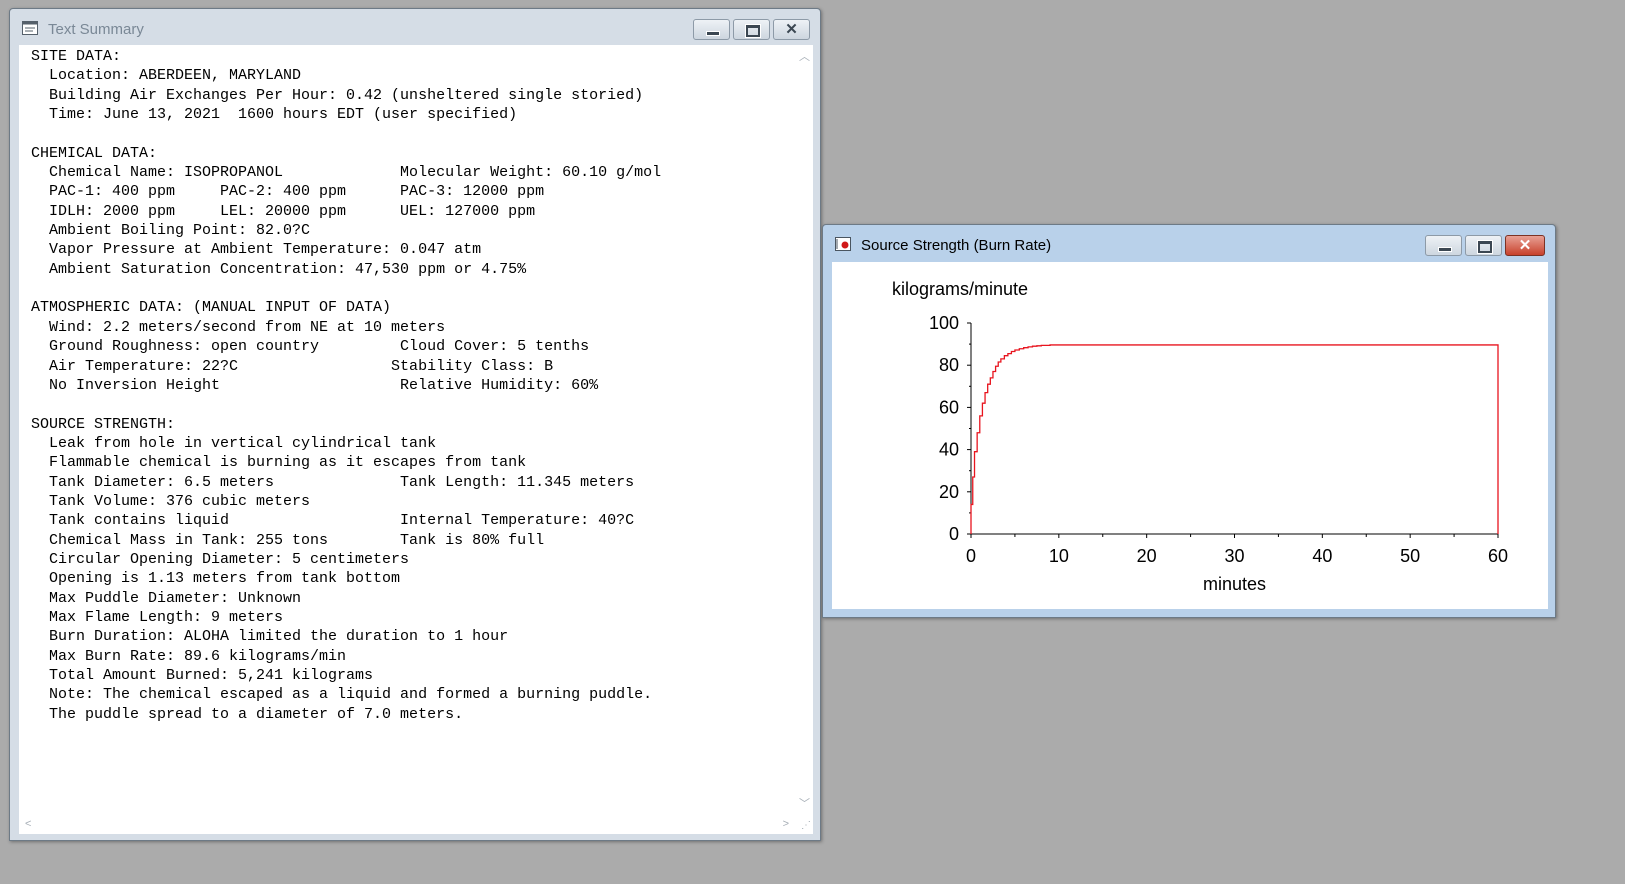 The width and height of the screenshot is (1625, 884). What do you see at coordinates (76, 56) in the screenshot?
I see `summary-line: SITE DATA:` at bounding box center [76, 56].